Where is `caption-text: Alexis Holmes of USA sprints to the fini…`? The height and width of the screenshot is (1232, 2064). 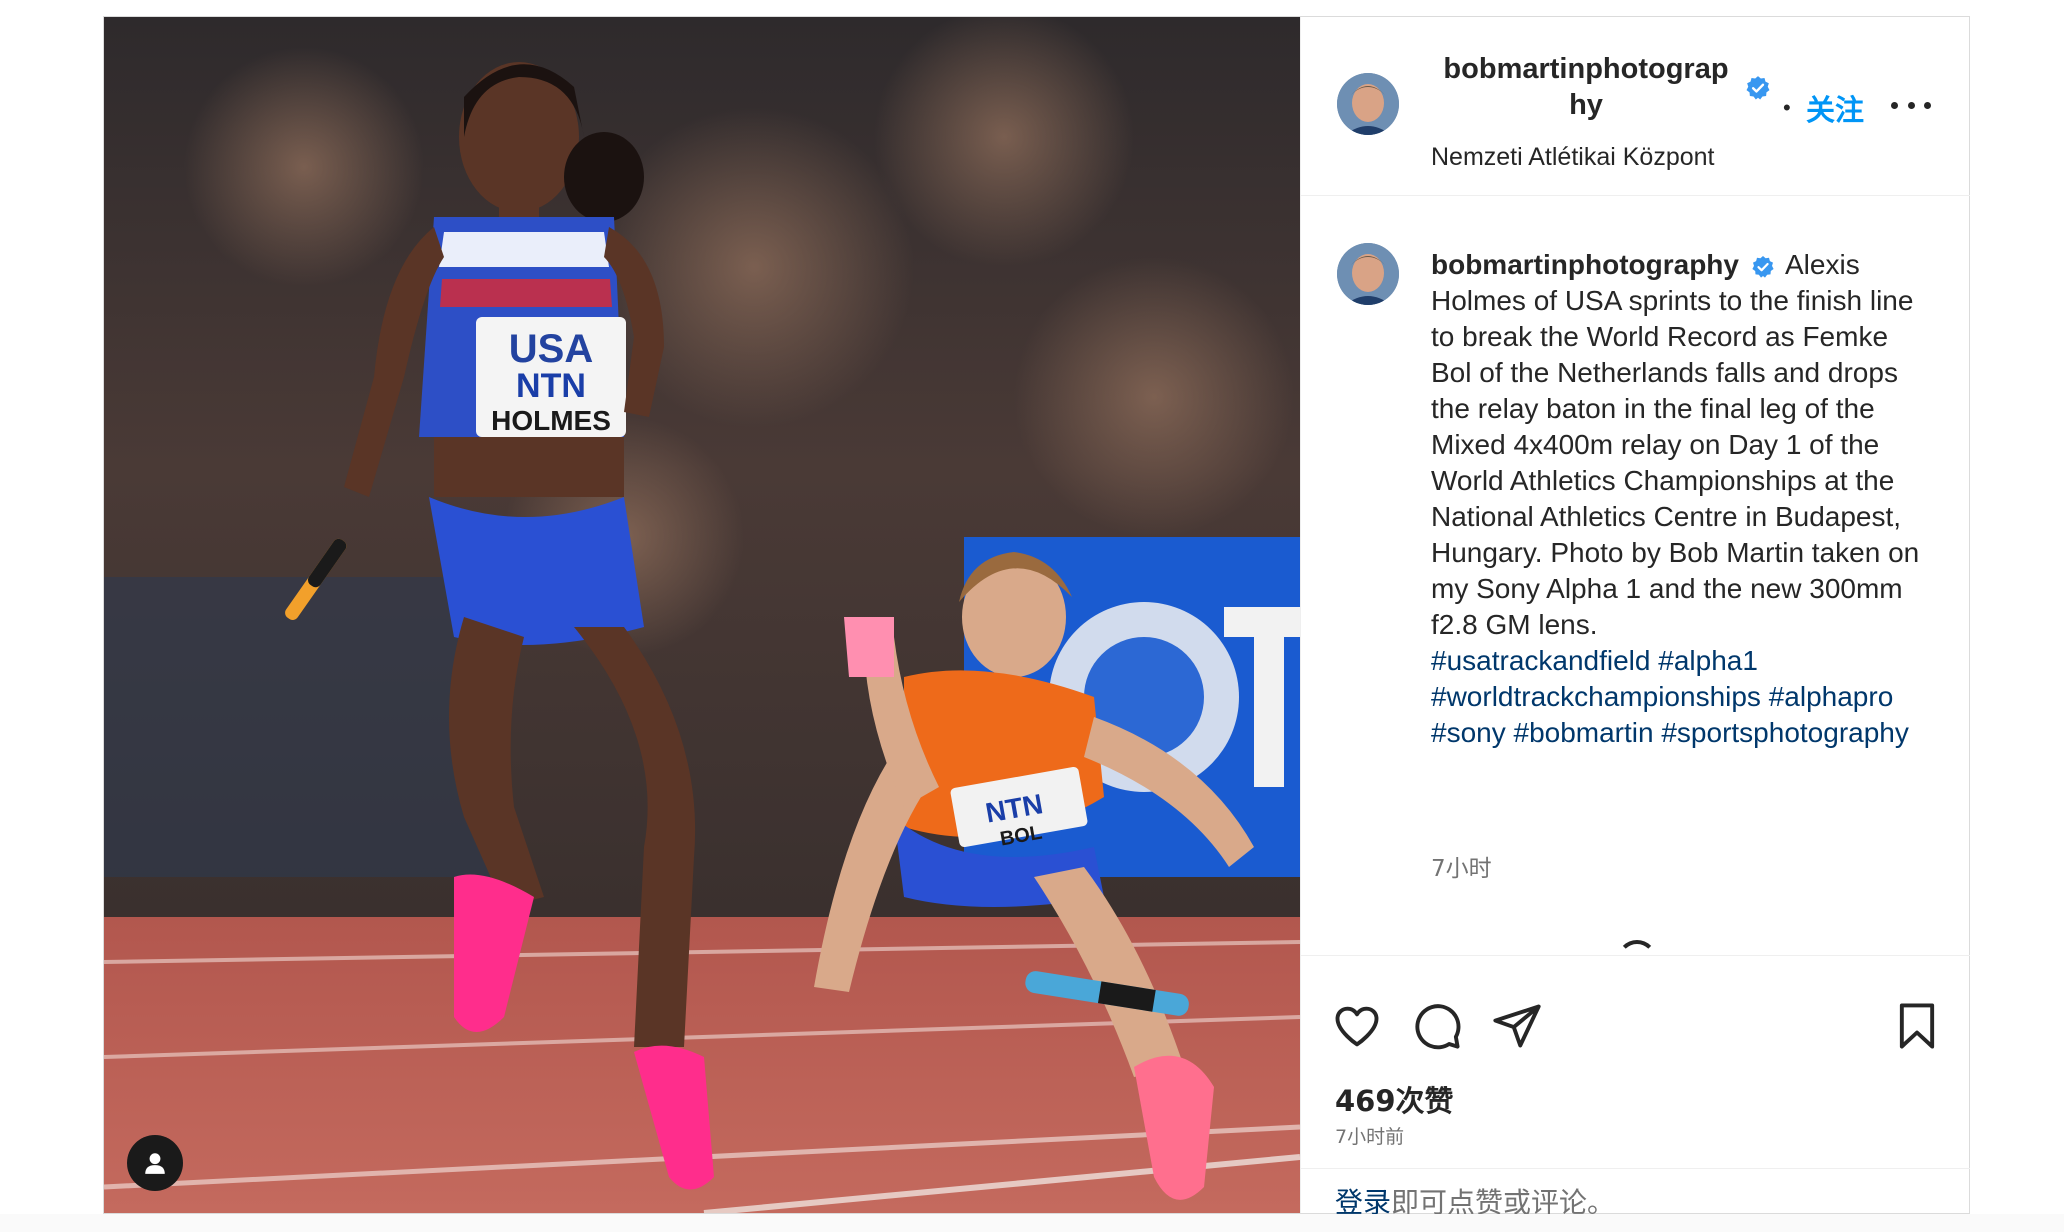
caption-text: Alexis Holmes of USA sprints to the fini… is located at coordinates (1675, 444).